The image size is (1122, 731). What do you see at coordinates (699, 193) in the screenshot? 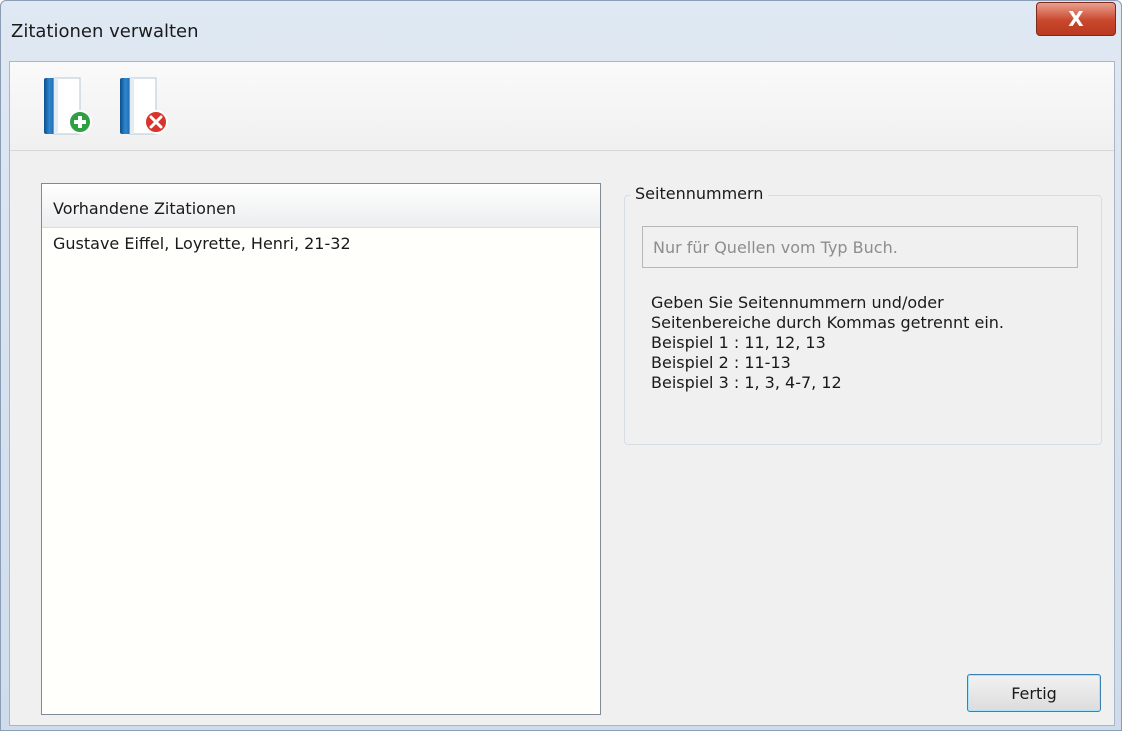
I see `page-numbers-label: Seitennummern` at bounding box center [699, 193].